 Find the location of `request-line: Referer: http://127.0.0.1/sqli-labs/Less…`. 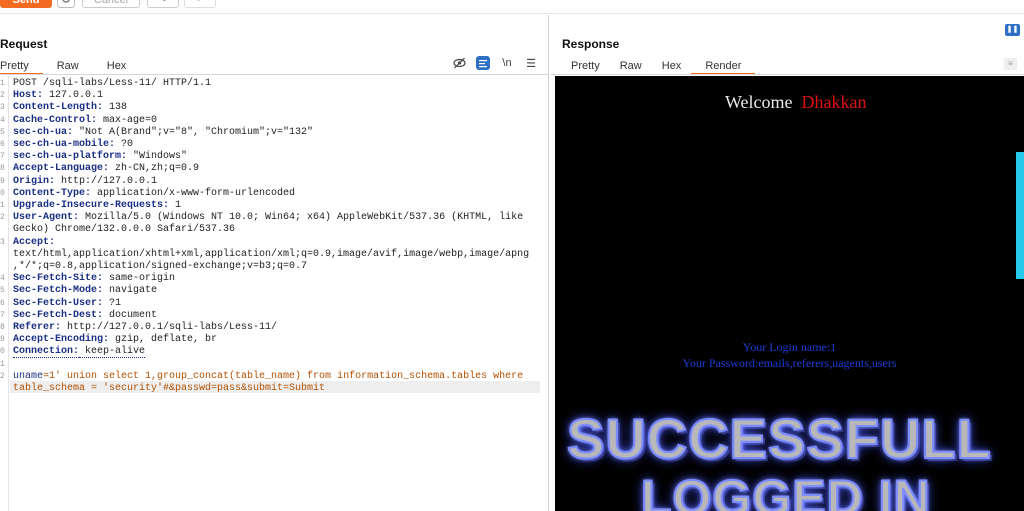

request-line: Referer: http://127.0.0.1/sqli-labs/Less… is located at coordinates (145, 328).